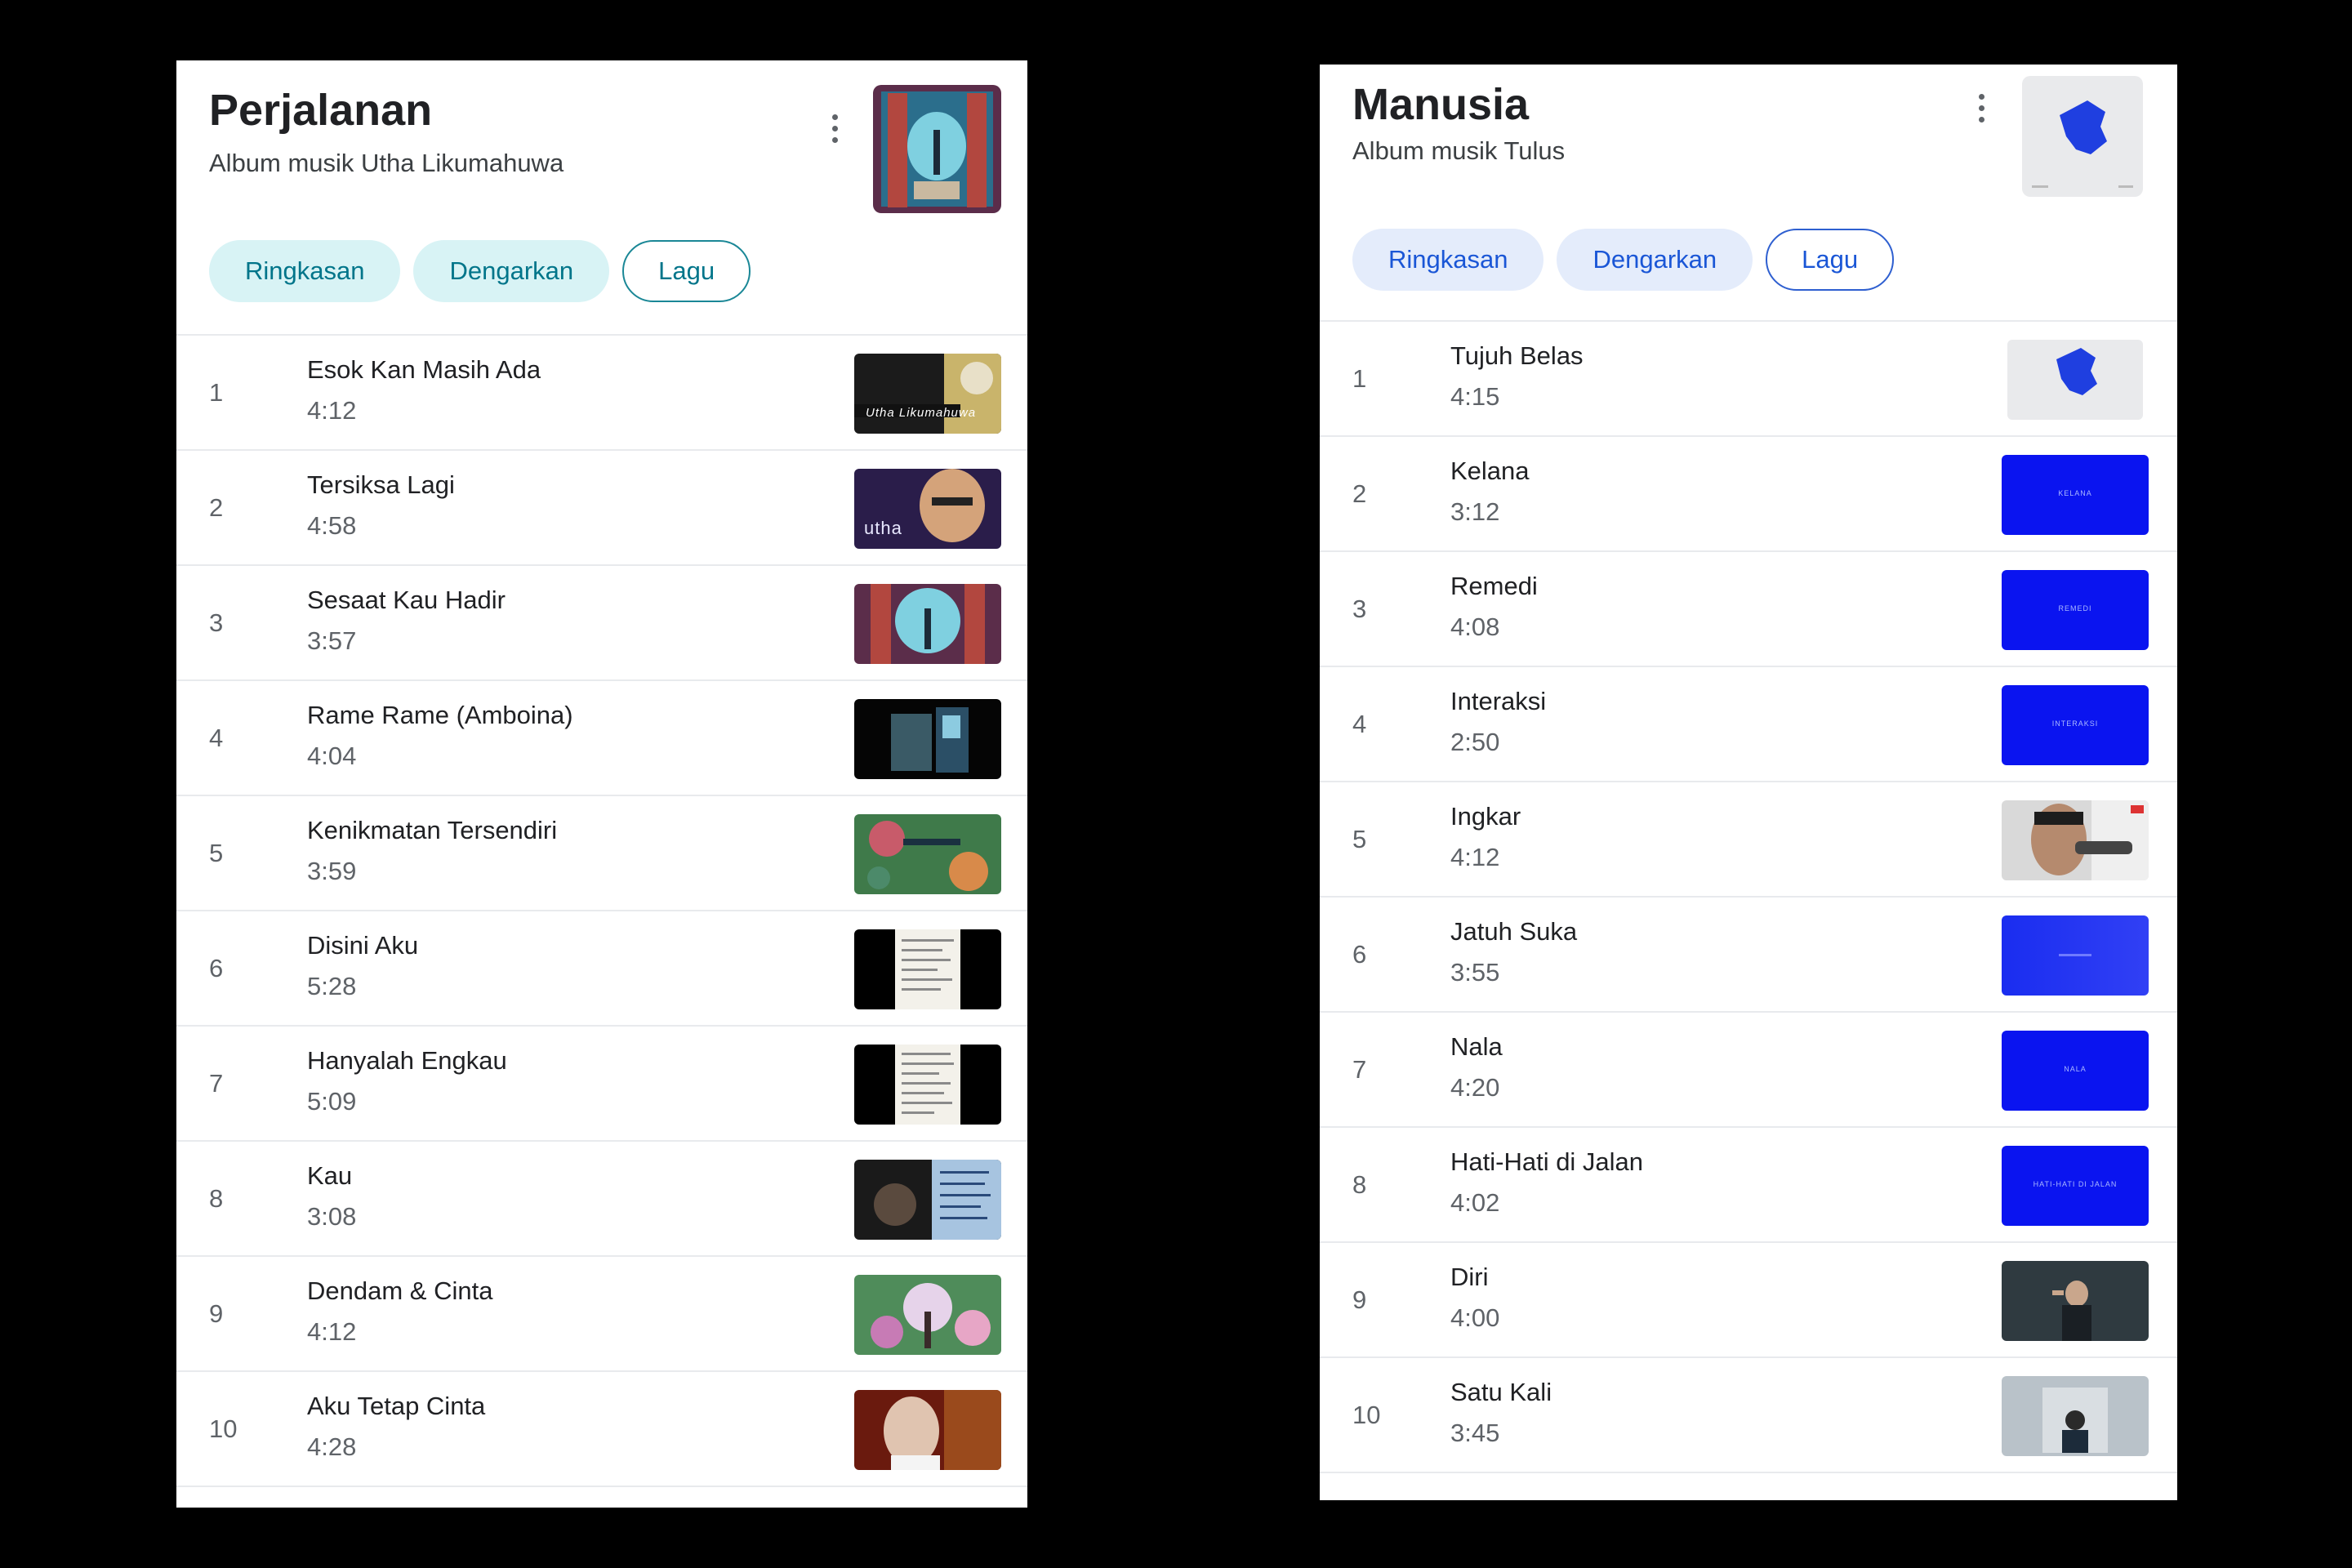 Image resolution: width=2352 pixels, height=1568 pixels. I want to click on track-row: 7 Hanyalah Engkau 5:09, so click(601, 1084).